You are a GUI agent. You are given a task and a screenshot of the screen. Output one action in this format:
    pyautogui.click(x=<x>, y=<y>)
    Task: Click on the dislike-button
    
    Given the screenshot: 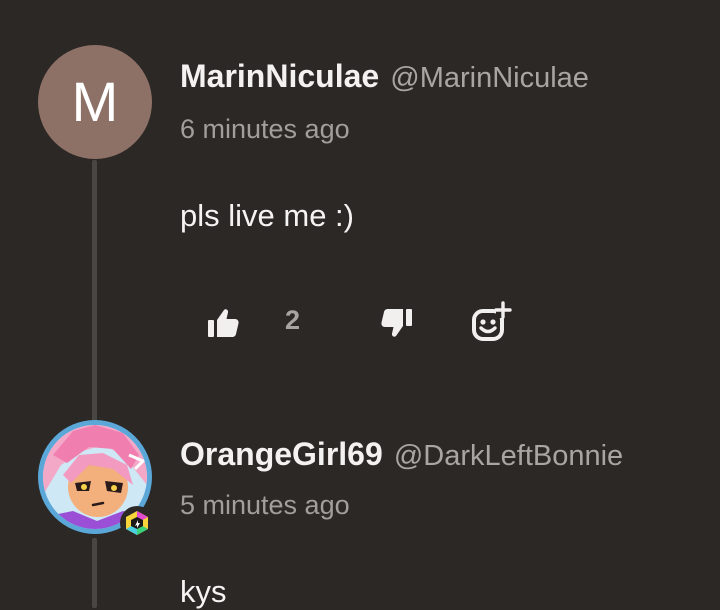 What is the action you would take?
    pyautogui.click(x=397, y=323)
    